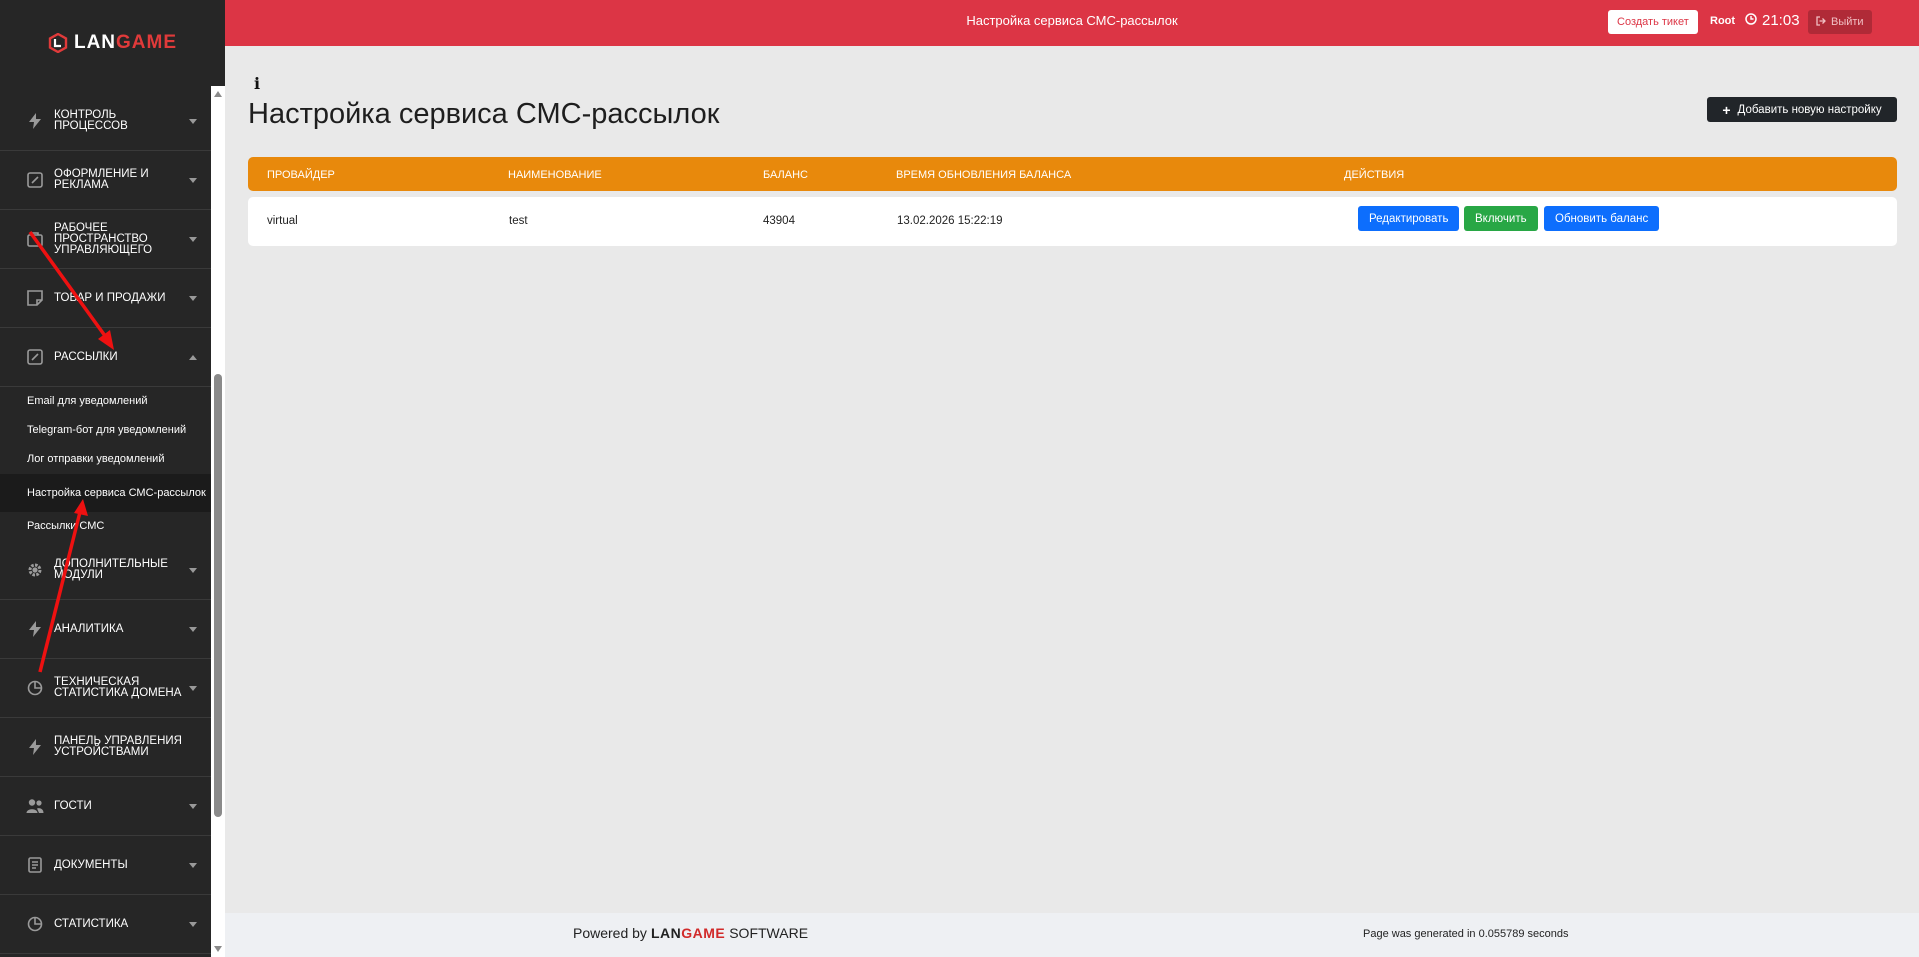 This screenshot has width=1919, height=957. I want to click on annotation-arrows, so click(71, 451).